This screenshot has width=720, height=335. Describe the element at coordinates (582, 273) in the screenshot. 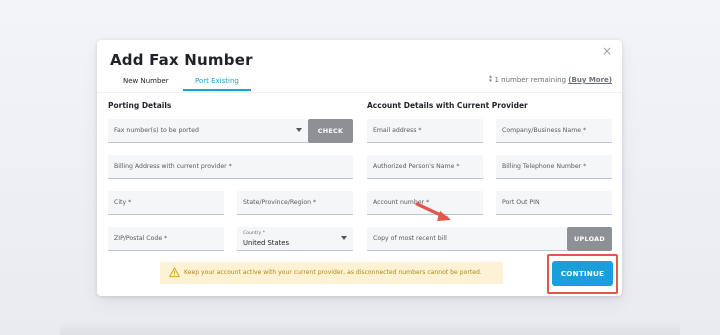

I see `continue-button: CONTINUE` at that location.